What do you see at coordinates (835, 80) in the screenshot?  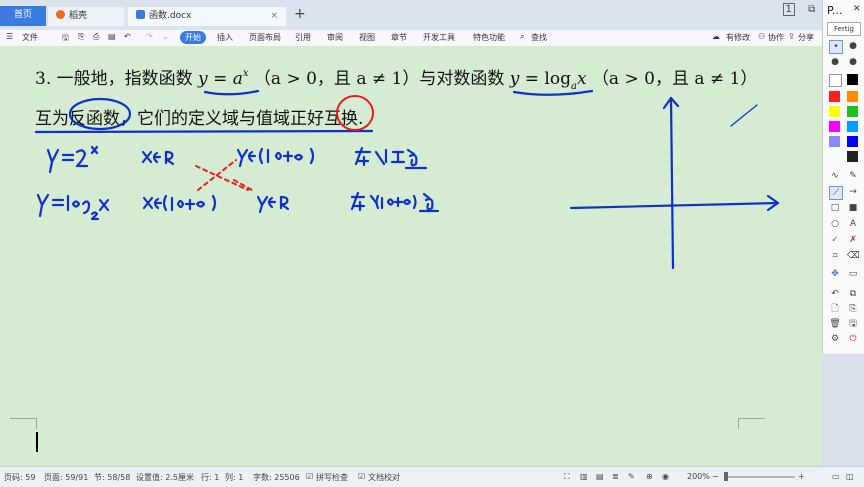 I see `color-white` at bounding box center [835, 80].